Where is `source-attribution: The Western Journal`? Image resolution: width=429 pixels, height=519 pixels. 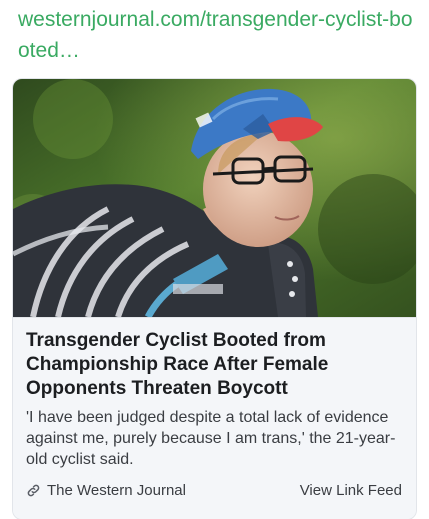 source-attribution: The Western Journal is located at coordinates (106, 490).